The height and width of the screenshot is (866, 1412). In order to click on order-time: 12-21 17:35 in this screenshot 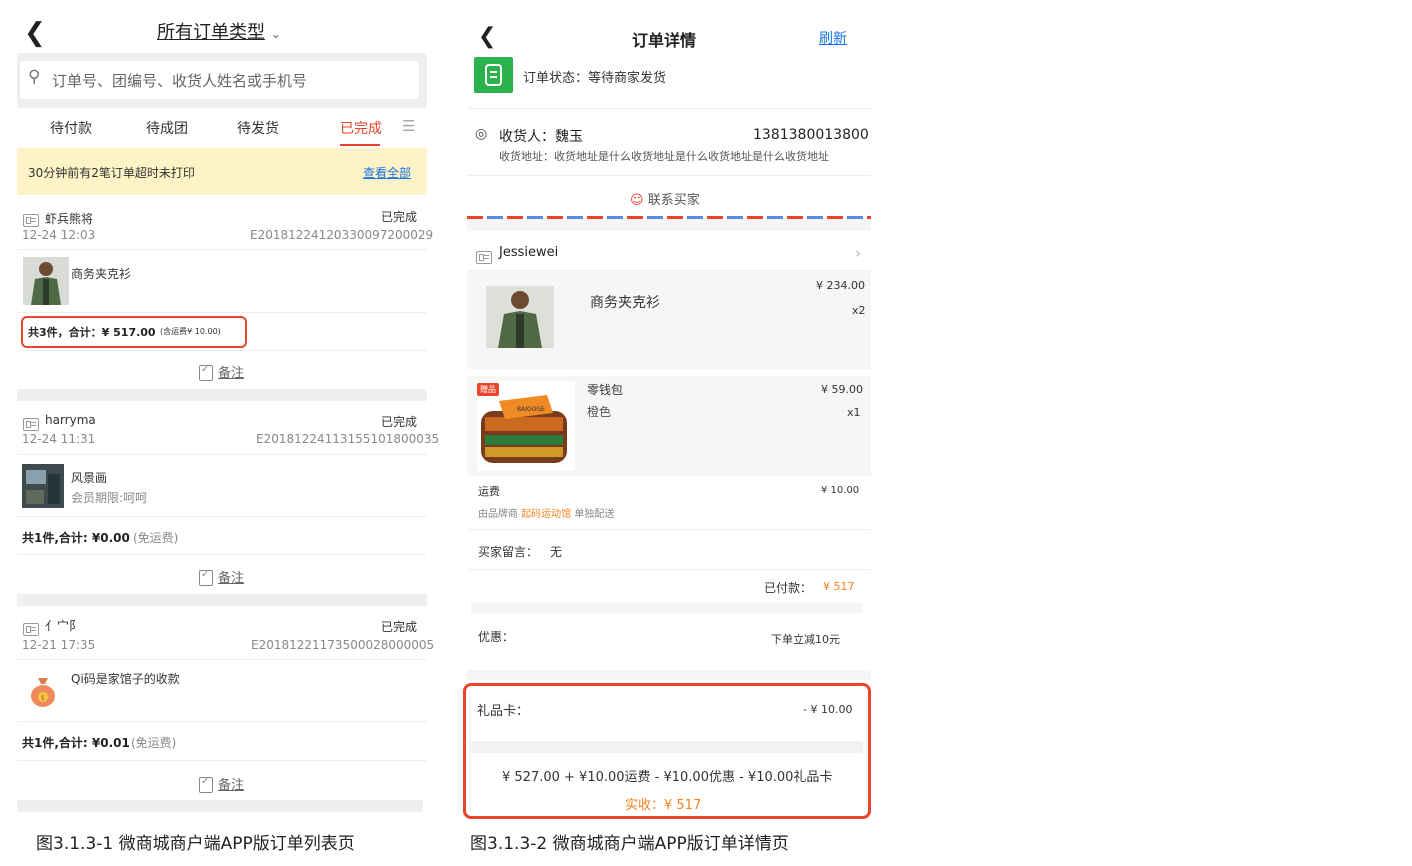, I will do `click(59, 645)`.